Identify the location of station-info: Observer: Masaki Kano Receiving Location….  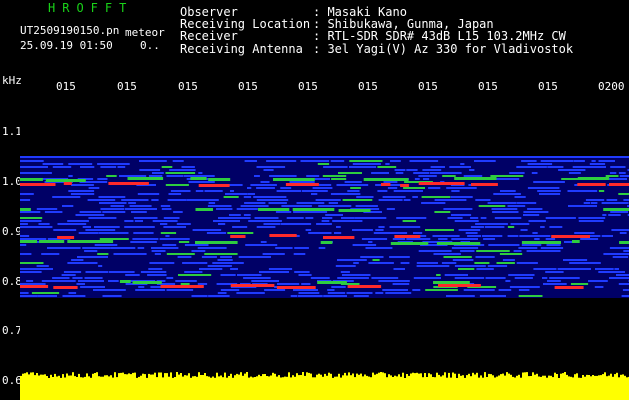
(376, 30).